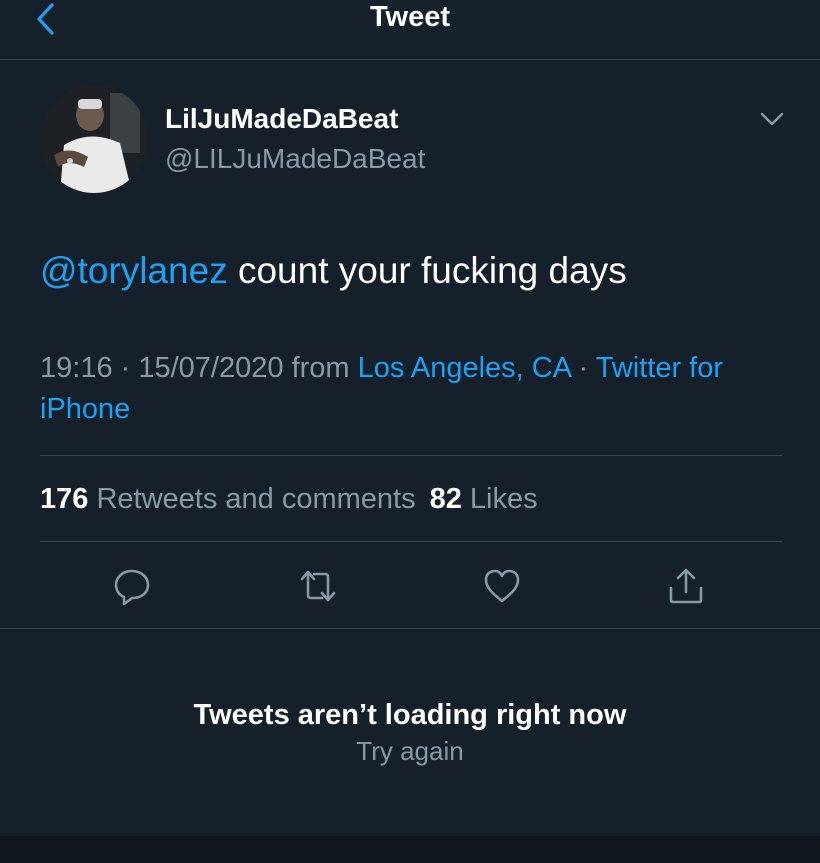 Image resolution: width=820 pixels, height=863 pixels. I want to click on header-bar: Tweet, so click(410, 30).